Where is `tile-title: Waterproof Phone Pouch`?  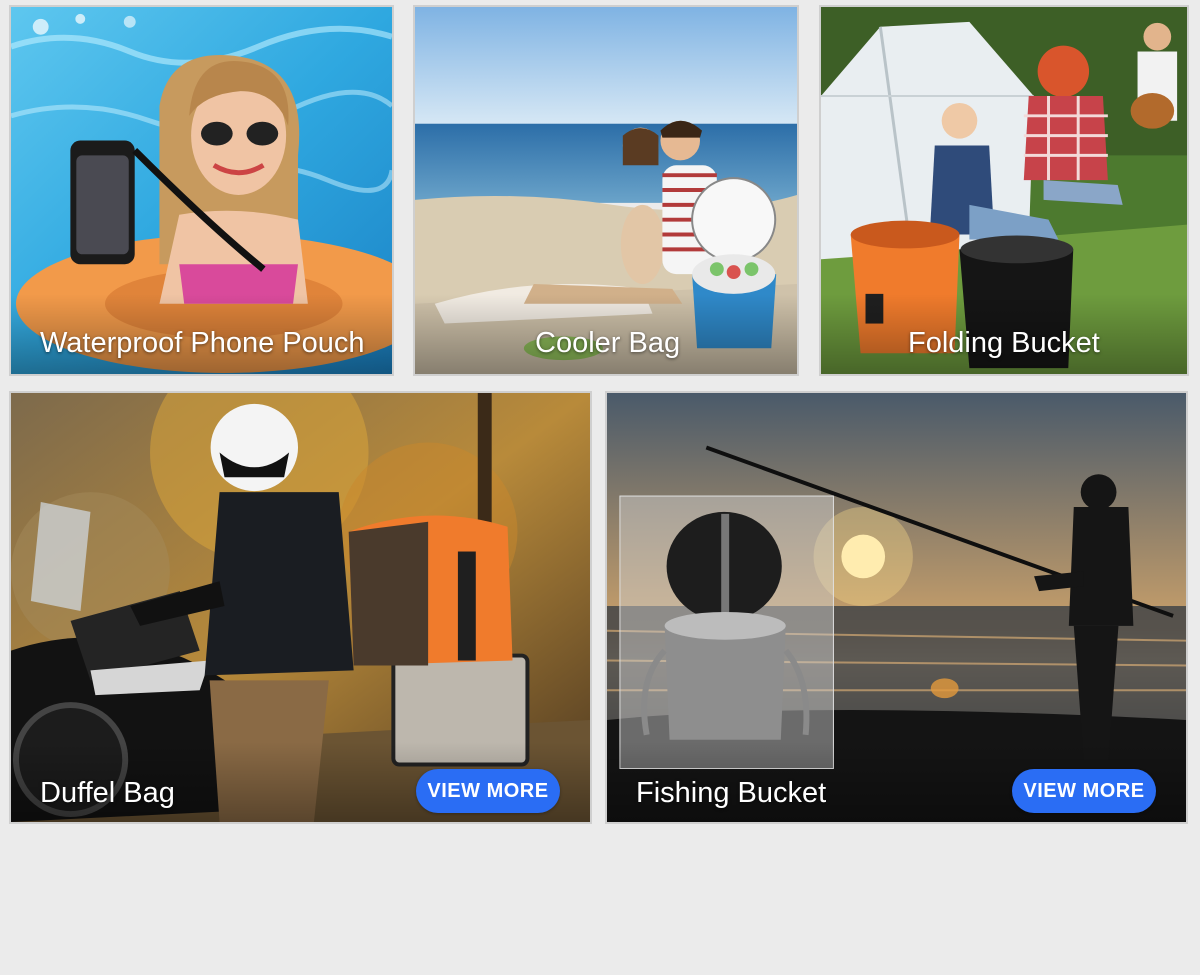
tile-title: Waterproof Phone Pouch is located at coordinates (202, 343).